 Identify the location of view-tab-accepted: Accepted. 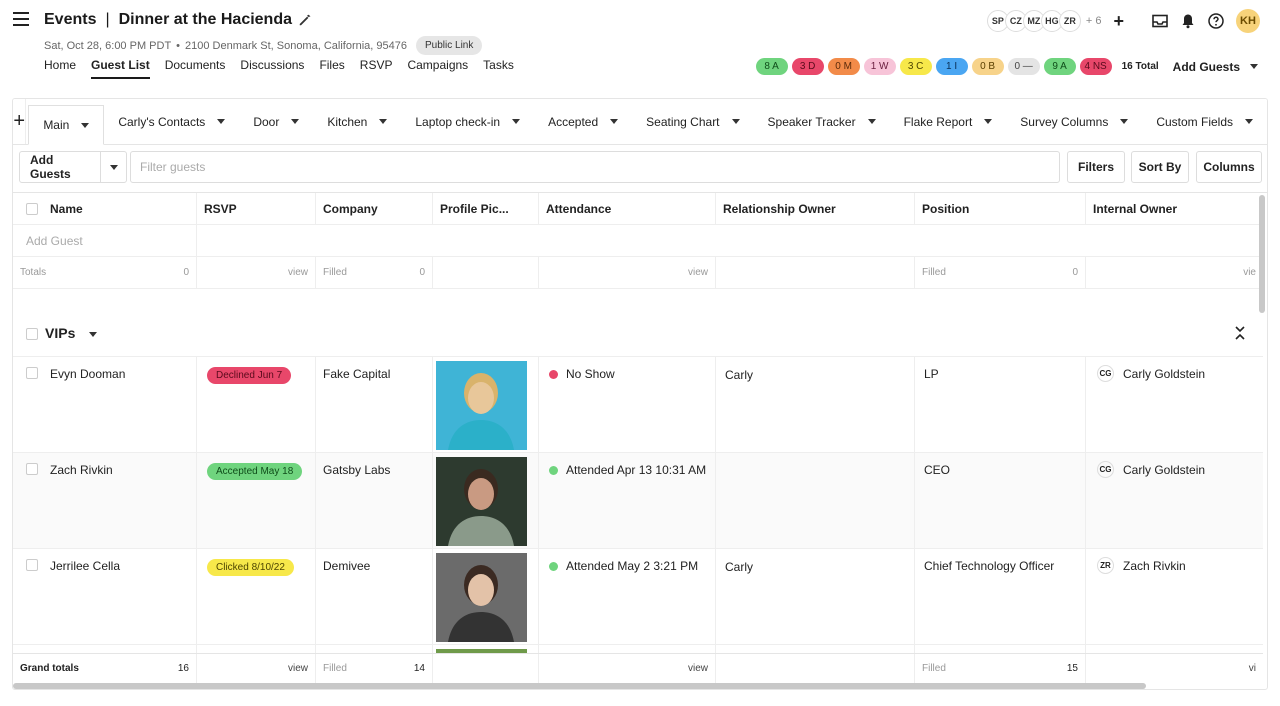
(583, 121).